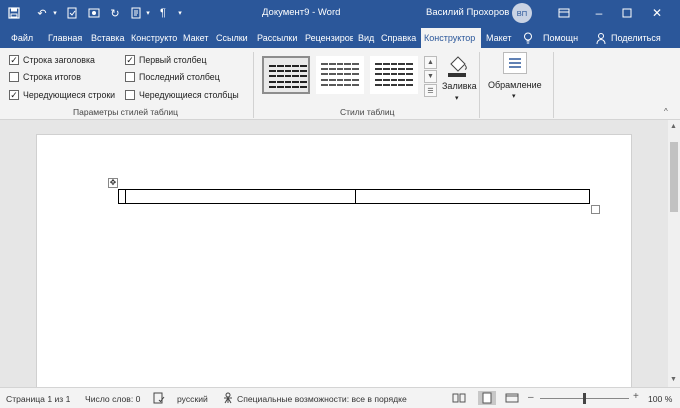  What do you see at coordinates (673, 126) in the screenshot?
I see `scroll-up-icon: ▲` at bounding box center [673, 126].